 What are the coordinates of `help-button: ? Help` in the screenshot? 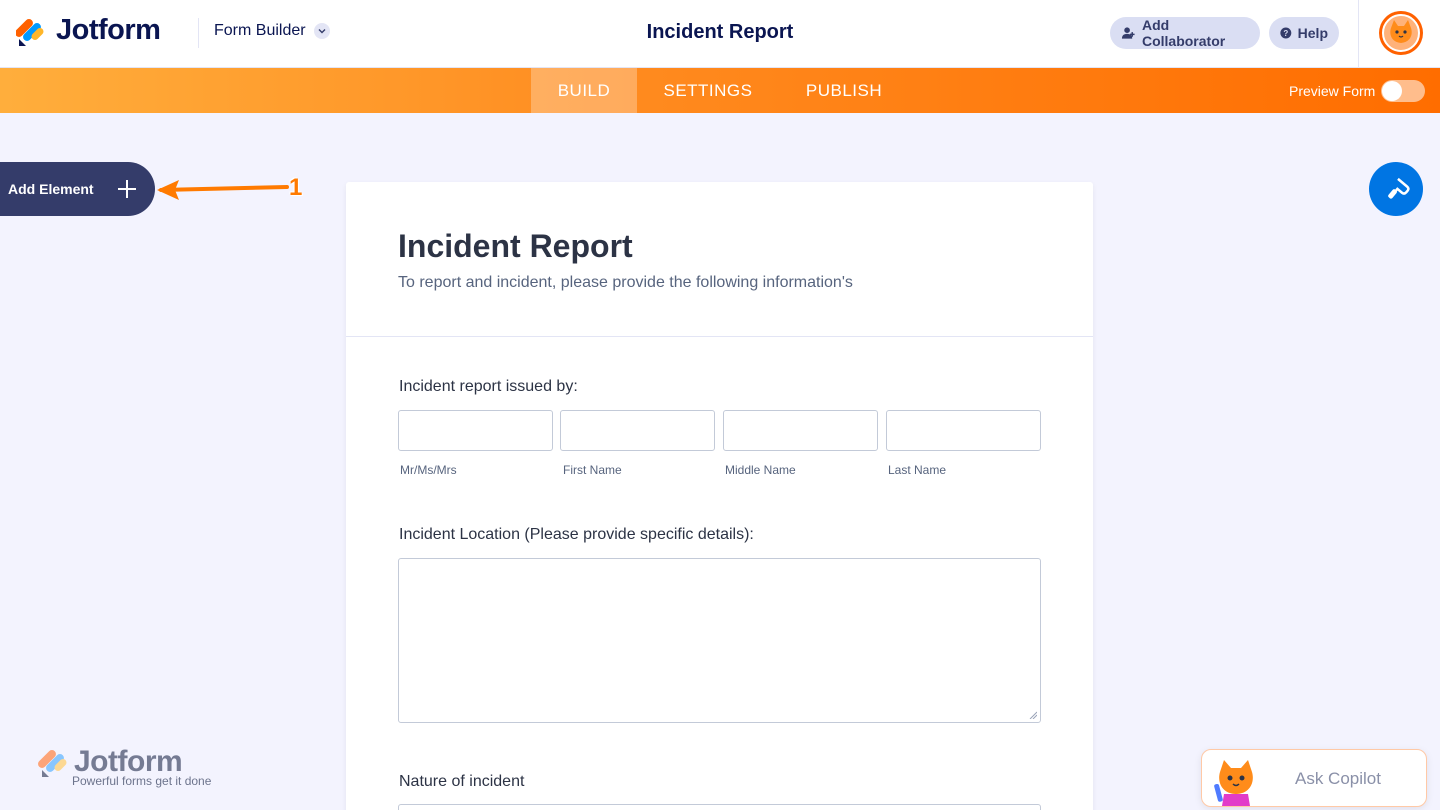 It's located at (1304, 33).